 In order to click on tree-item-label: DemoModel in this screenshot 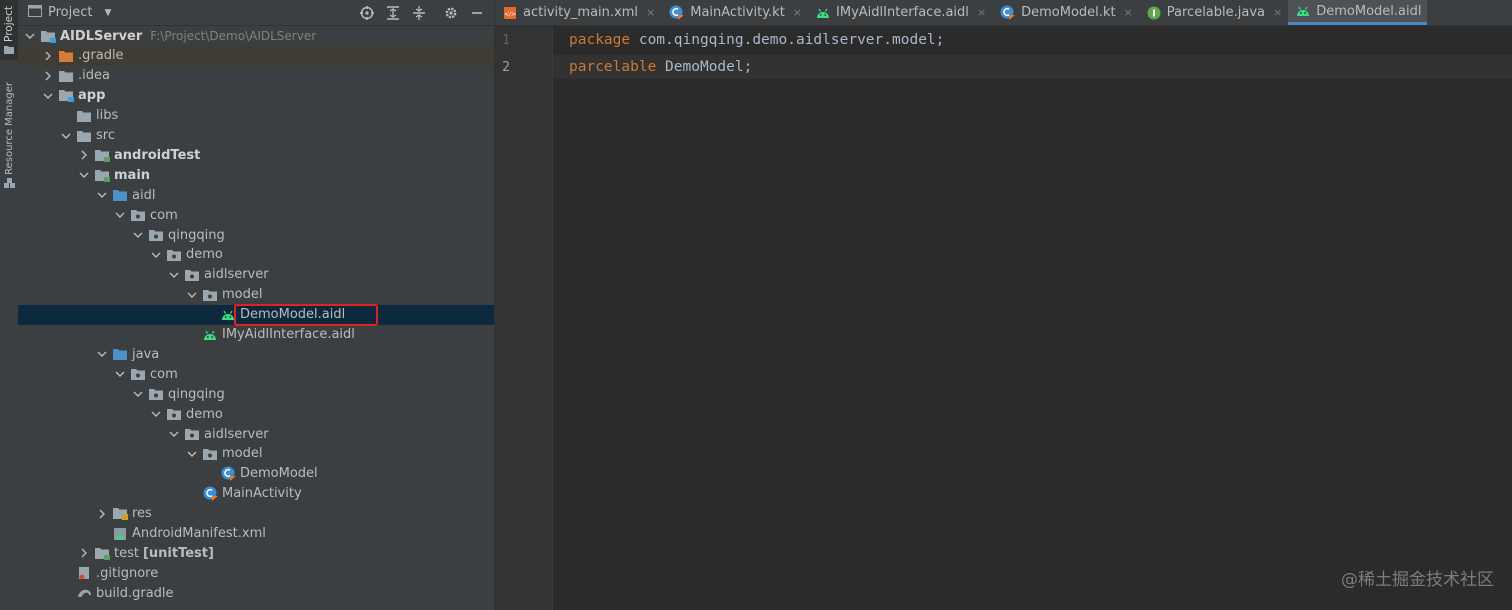, I will do `click(279, 474)`.